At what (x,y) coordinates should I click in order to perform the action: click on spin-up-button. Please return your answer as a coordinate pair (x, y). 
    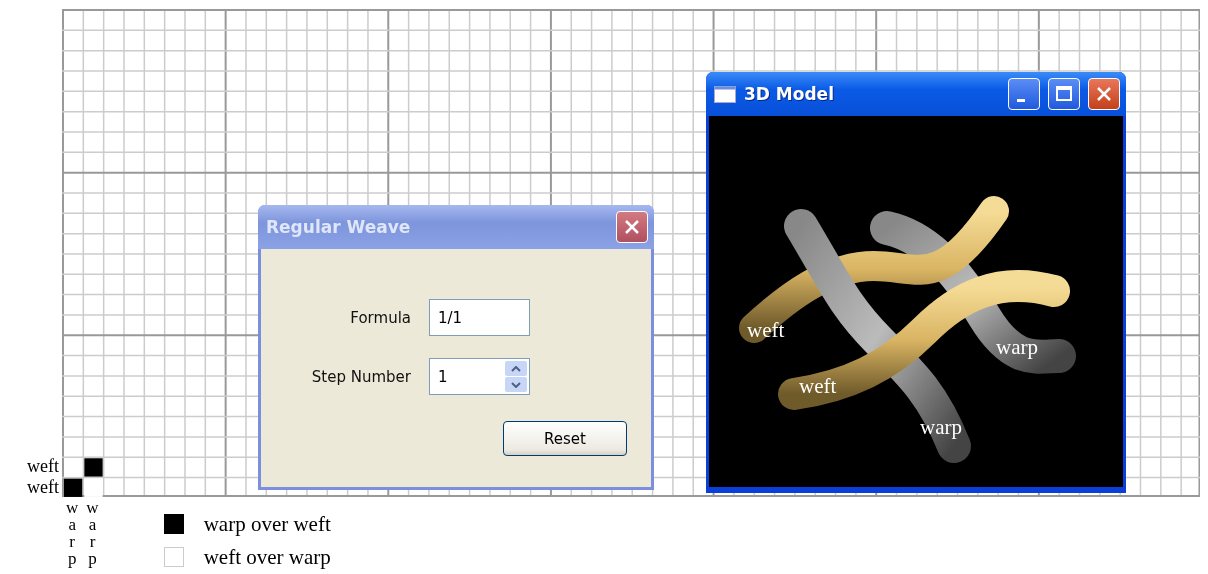
    Looking at the image, I should click on (516, 368).